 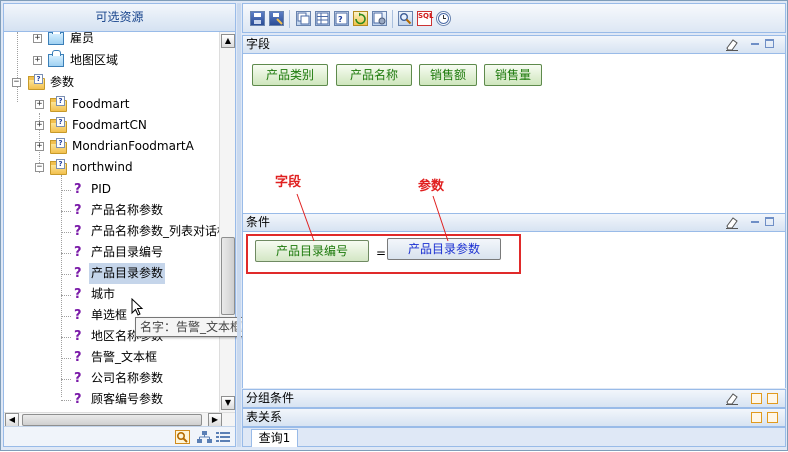 What do you see at coordinates (514, 417) in the screenshot?
I see `table-relations-panel-header: 表关系` at bounding box center [514, 417].